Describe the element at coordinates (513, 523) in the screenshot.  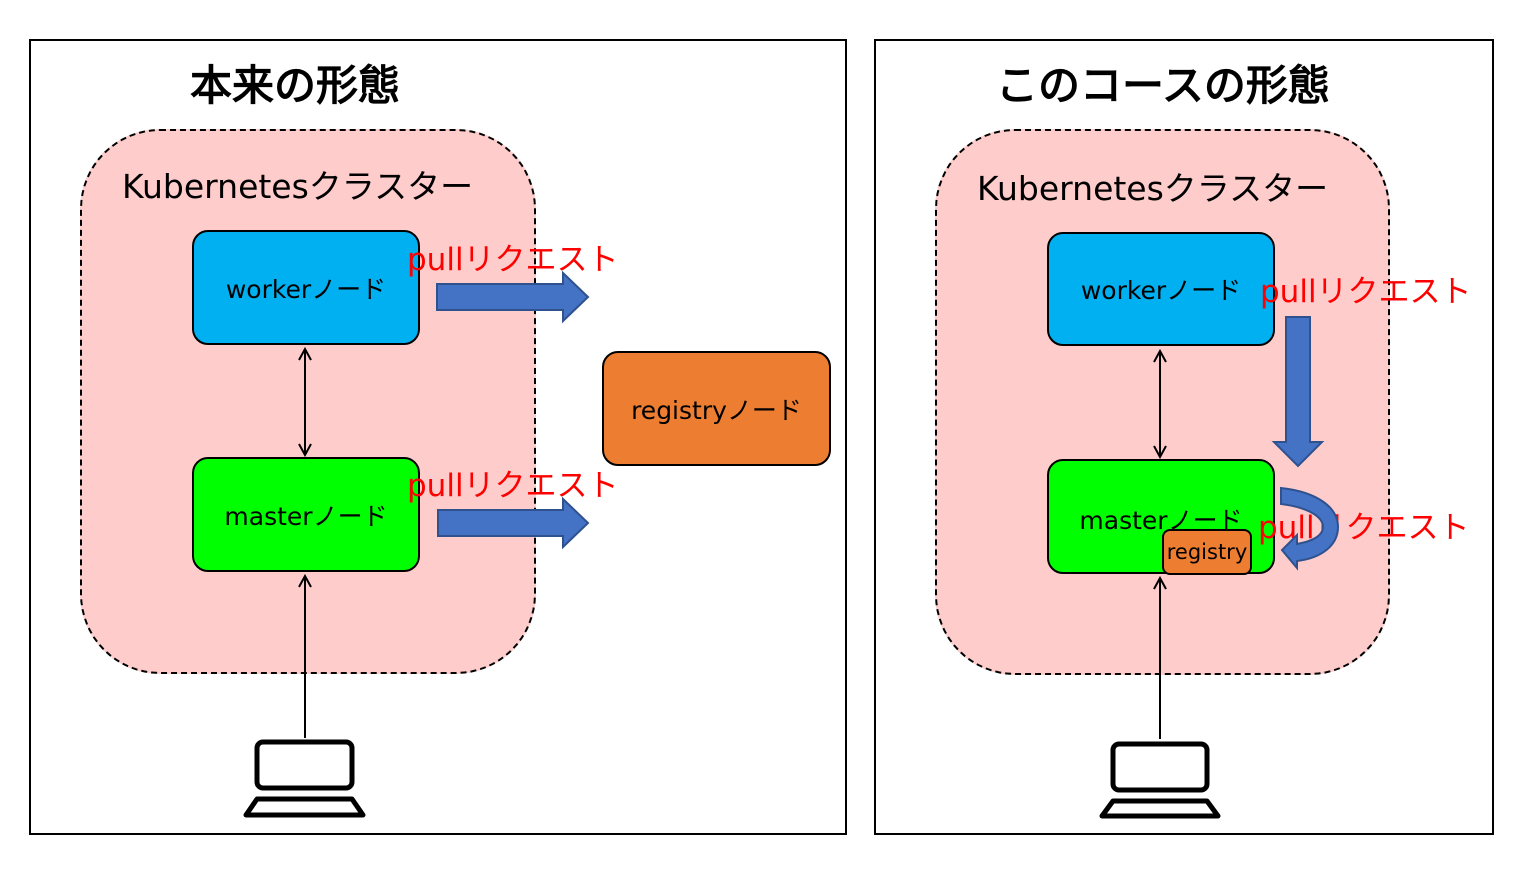
I see `left-pull-arrow-master` at that location.